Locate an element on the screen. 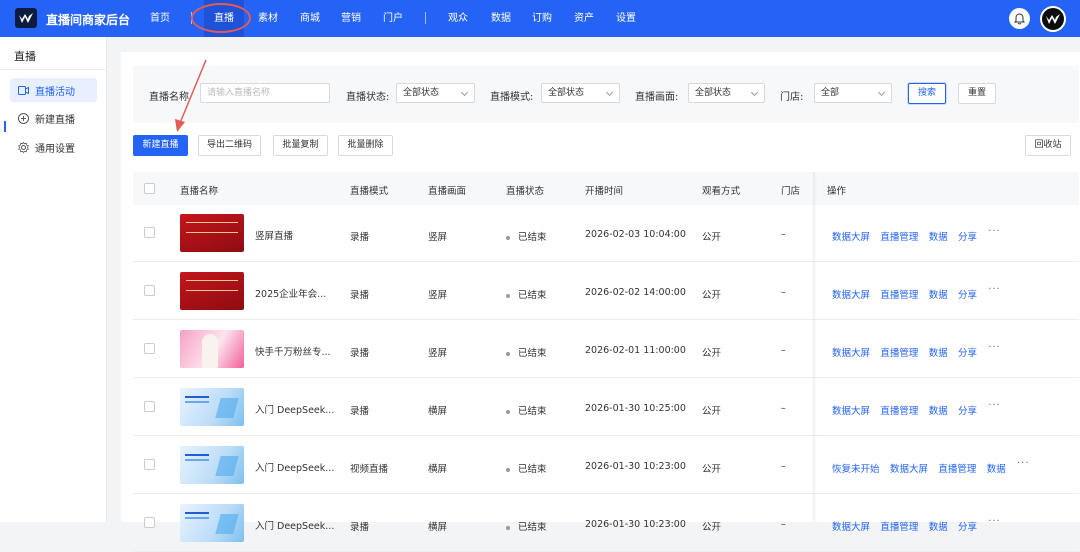 This screenshot has height=552, width=1080. sidebar-divider is located at coordinates (53, 69).